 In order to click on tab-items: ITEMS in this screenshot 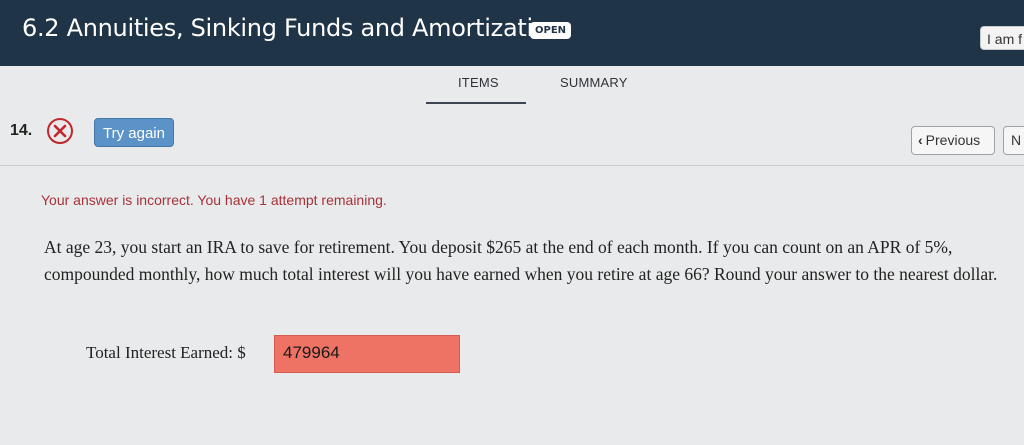, I will do `click(478, 82)`.